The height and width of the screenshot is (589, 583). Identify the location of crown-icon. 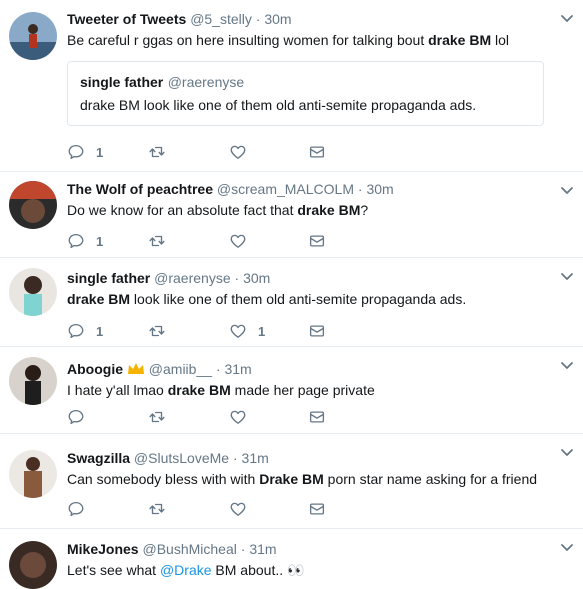
(135, 368).